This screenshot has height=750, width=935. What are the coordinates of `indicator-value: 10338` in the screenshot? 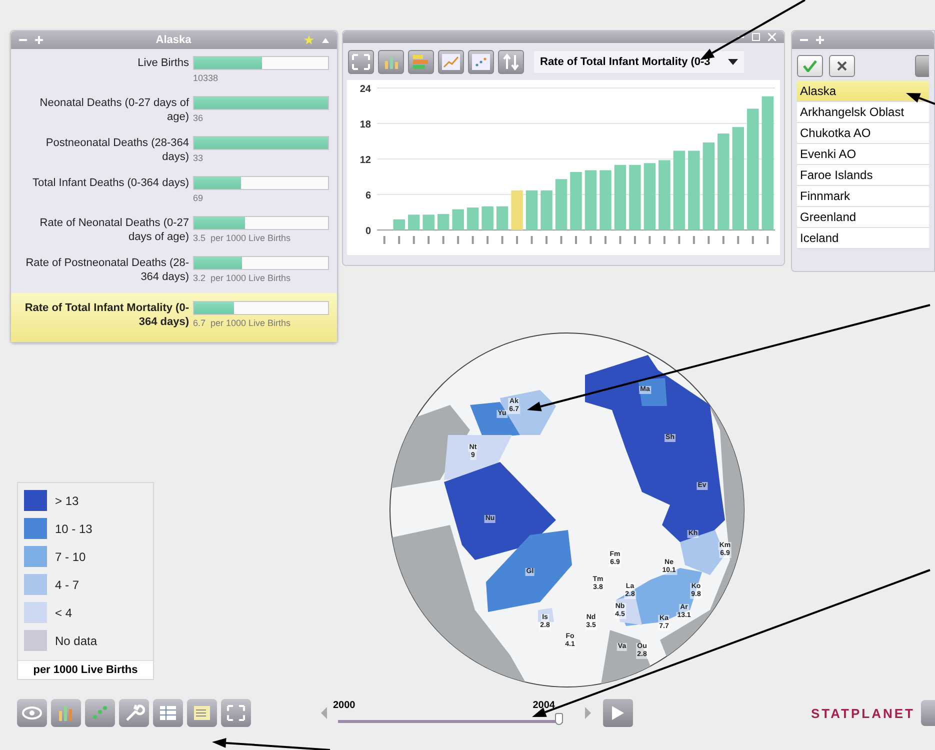 It's located at (205, 78).